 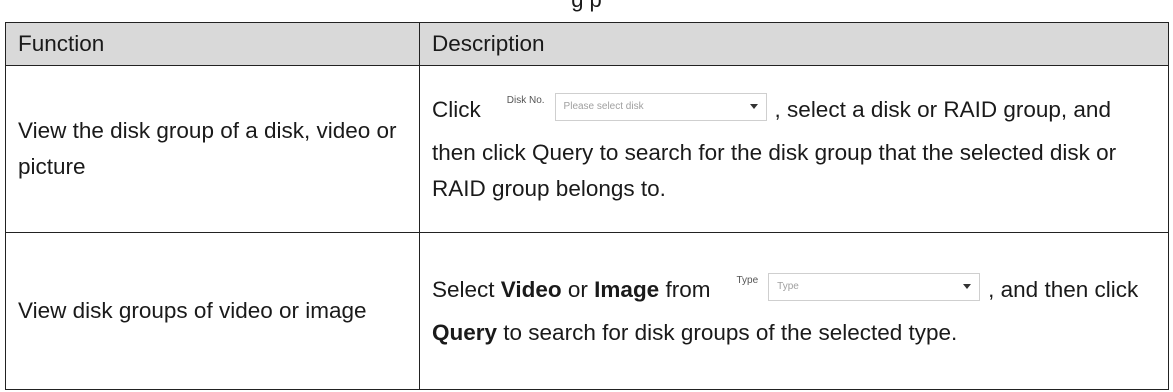 I want to click on type-label: Type, so click(x=747, y=280).